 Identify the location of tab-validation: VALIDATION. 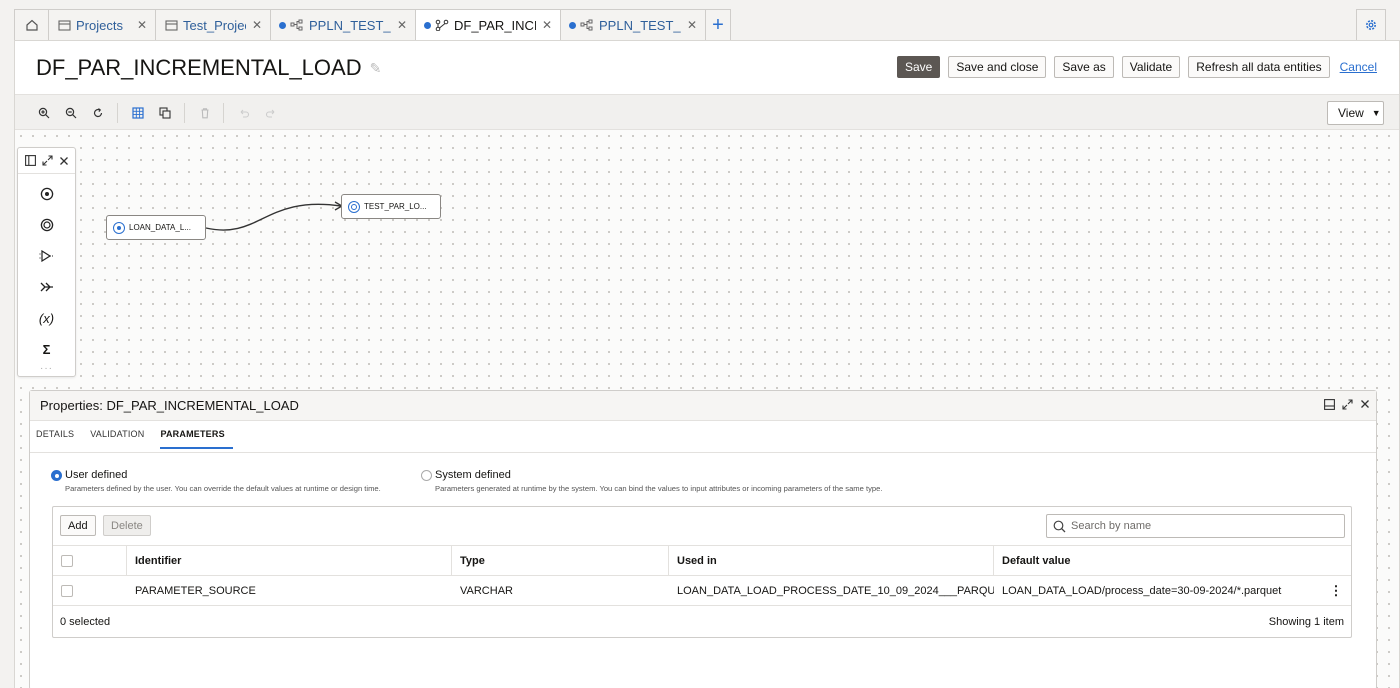
(121, 439).